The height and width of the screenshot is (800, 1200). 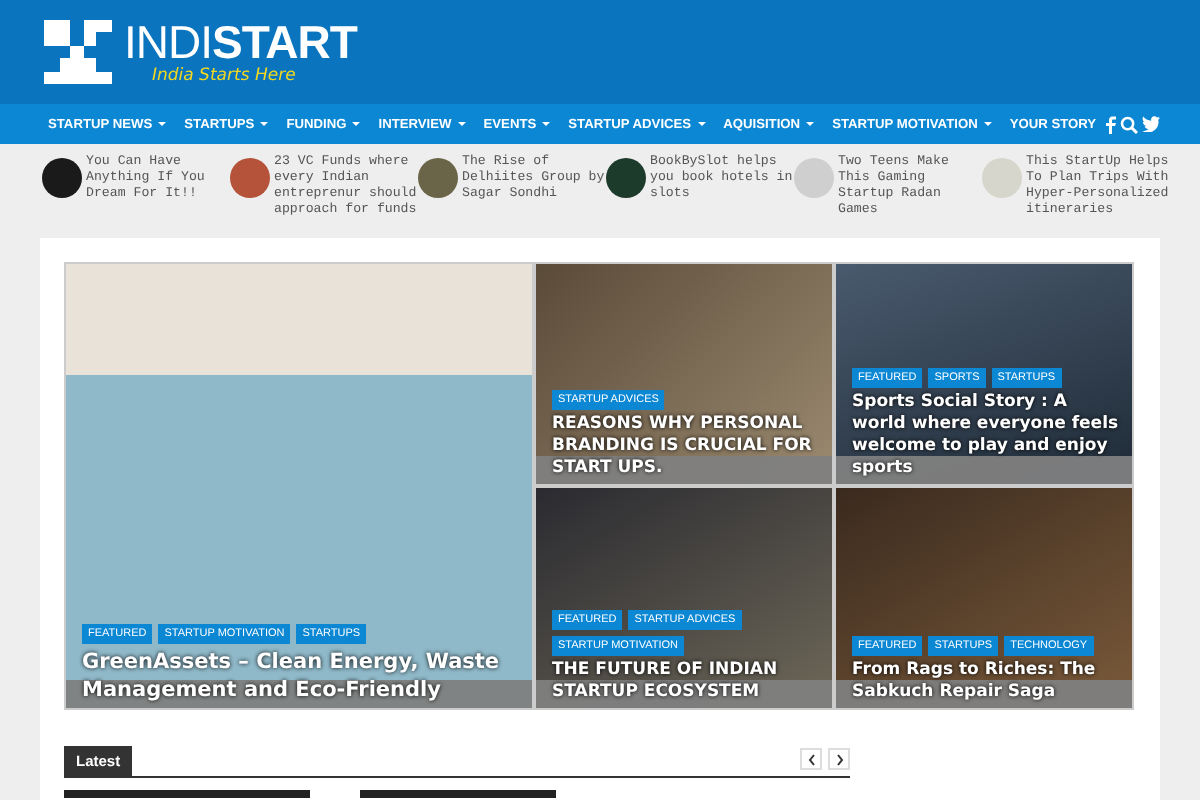 I want to click on article-title: REASONS WHY PERSONAL BRANDING IS CRUCIAL FOR START UPS., so click(x=686, y=447).